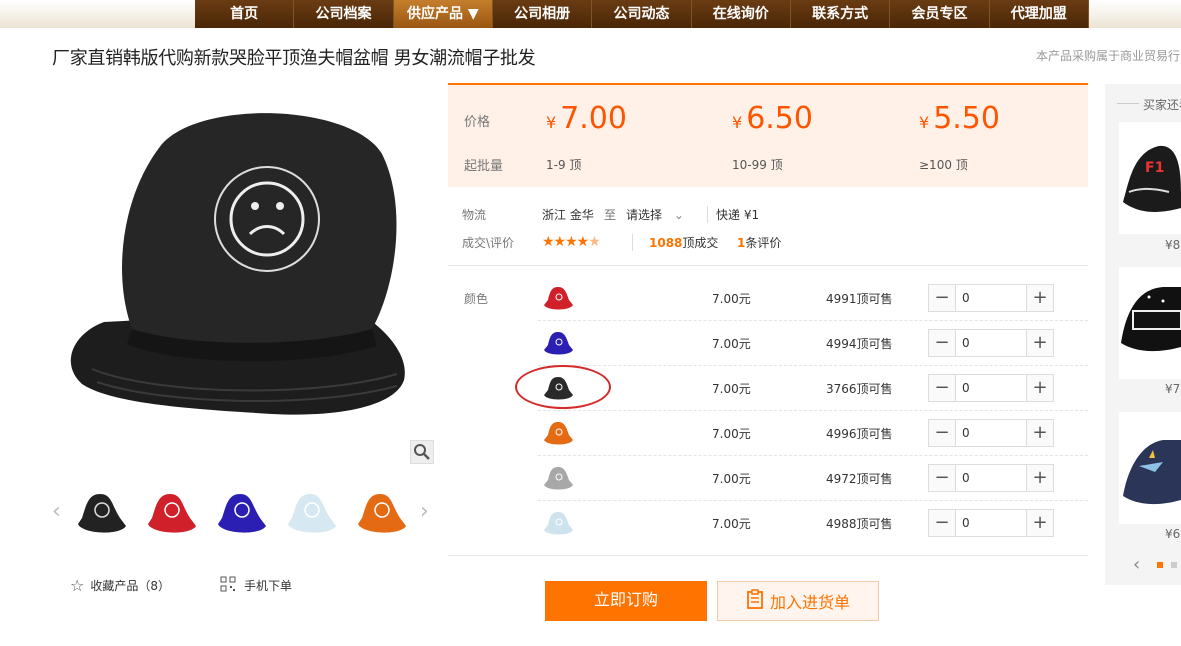 Image resolution: width=1181 pixels, height=646 pixels. What do you see at coordinates (558, 478) in the screenshot?
I see `swatch-gray` at bounding box center [558, 478].